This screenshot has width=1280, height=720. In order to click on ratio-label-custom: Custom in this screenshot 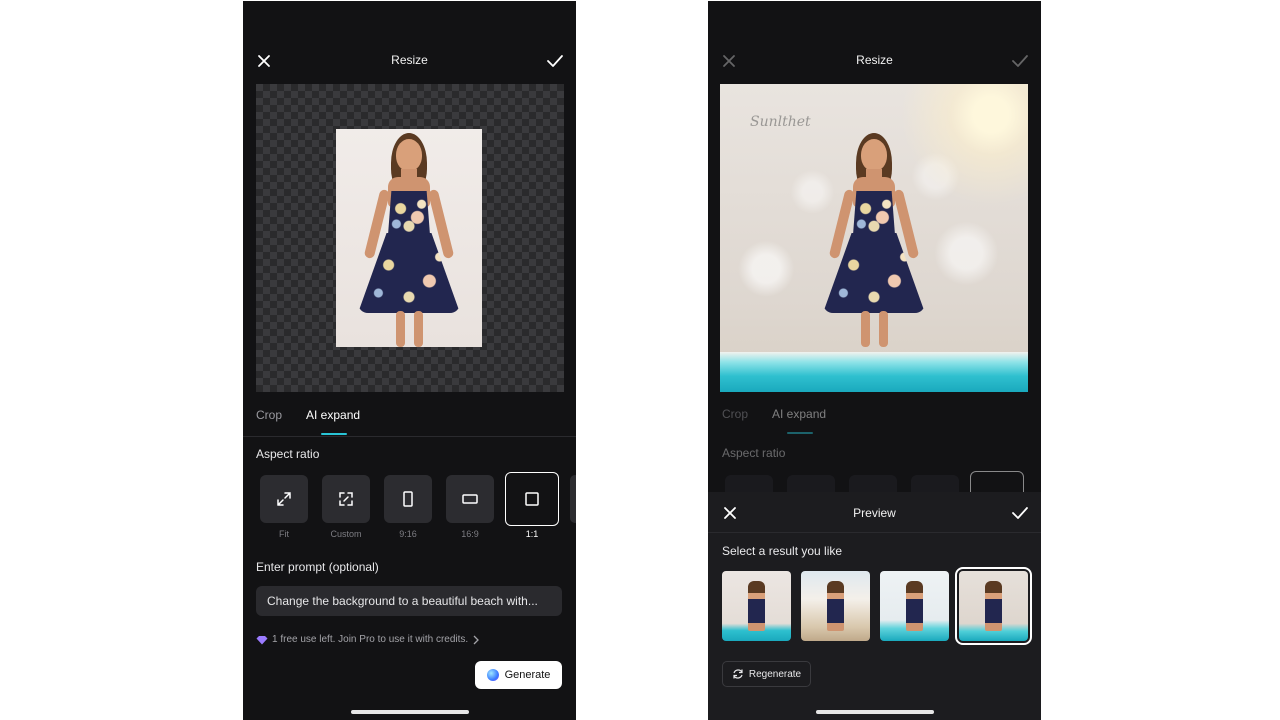, I will do `click(346, 534)`.